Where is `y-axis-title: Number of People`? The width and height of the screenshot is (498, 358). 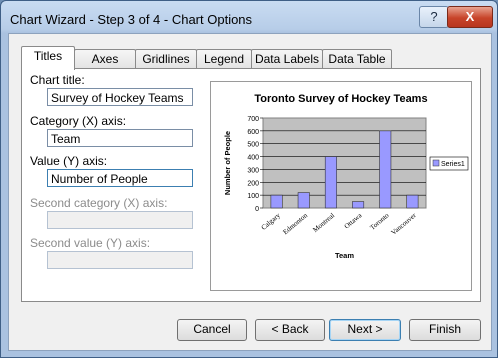
y-axis-title: Number of People is located at coordinates (227, 163).